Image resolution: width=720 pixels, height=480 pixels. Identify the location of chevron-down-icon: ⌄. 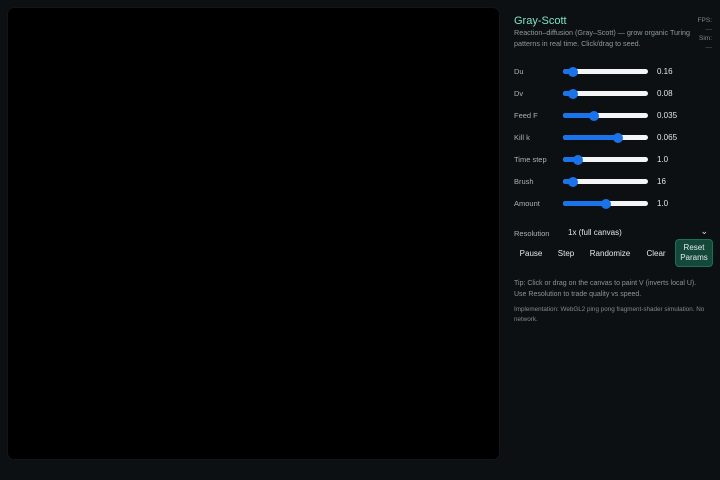
(704, 231).